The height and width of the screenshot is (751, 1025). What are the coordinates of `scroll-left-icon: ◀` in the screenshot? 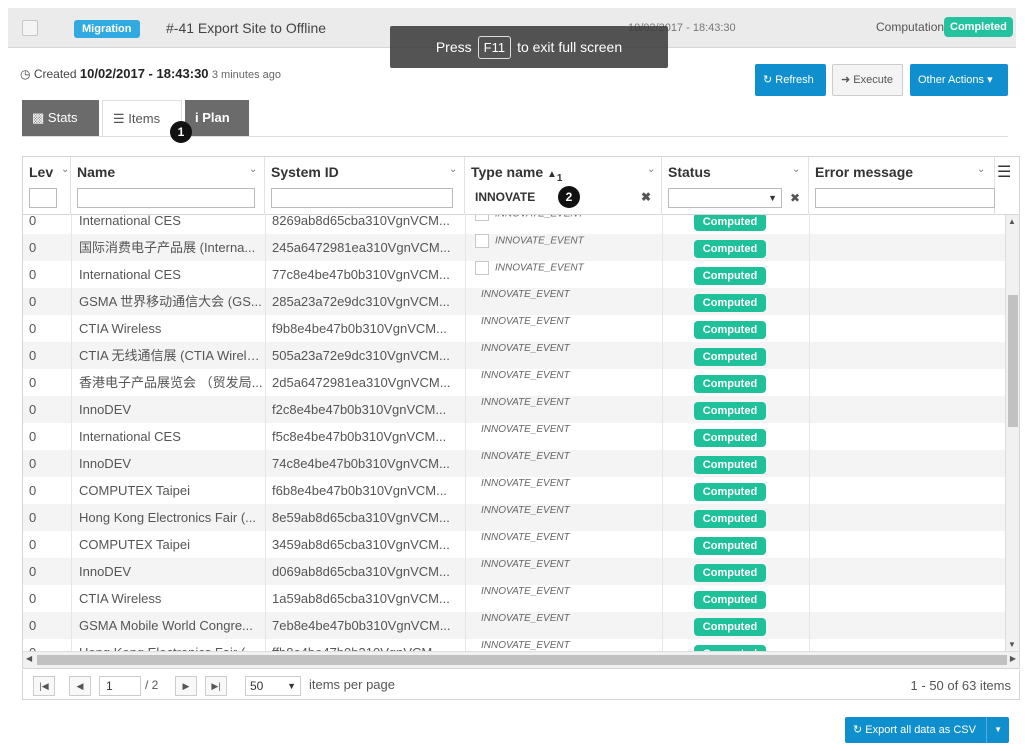 It's located at (29, 658).